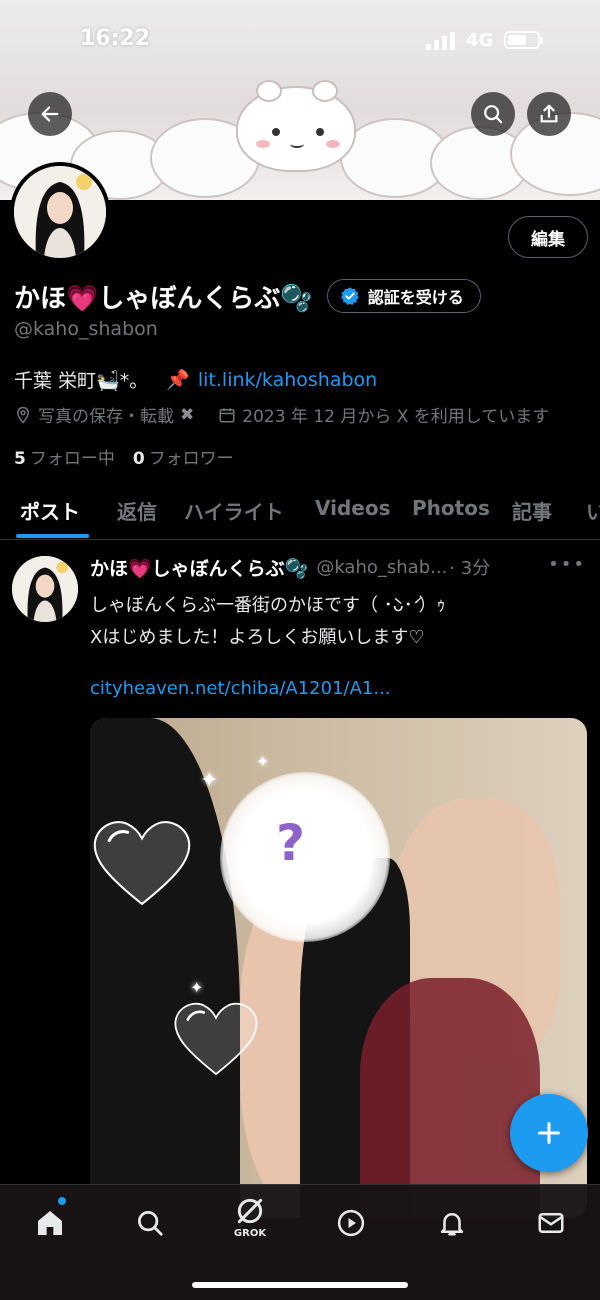  I want to click on bio-text: 千葉 栄町🛀*。, so click(81, 381).